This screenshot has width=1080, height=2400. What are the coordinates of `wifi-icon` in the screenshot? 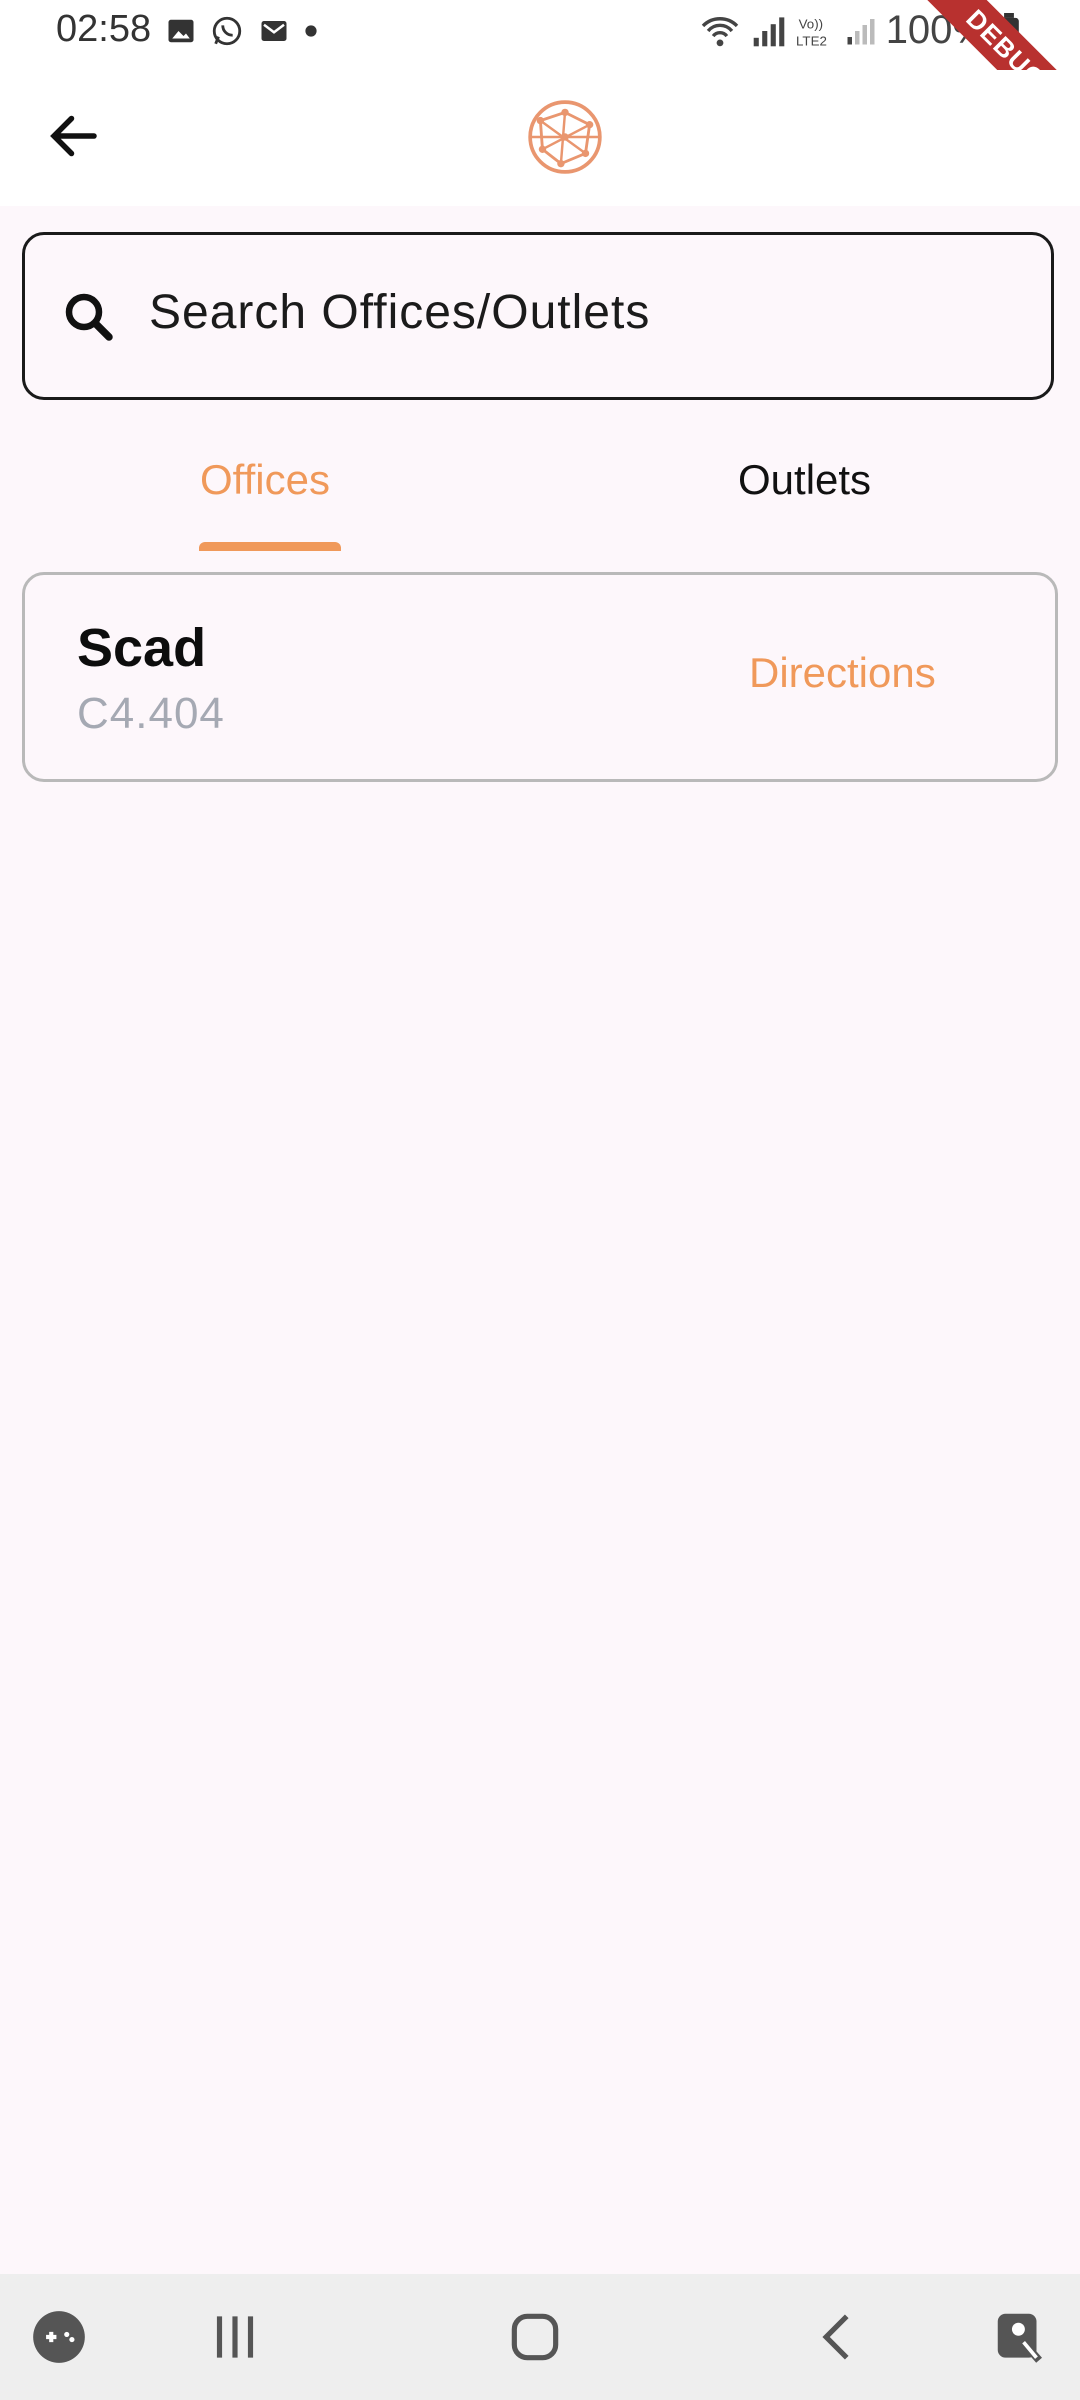 It's located at (719, 31).